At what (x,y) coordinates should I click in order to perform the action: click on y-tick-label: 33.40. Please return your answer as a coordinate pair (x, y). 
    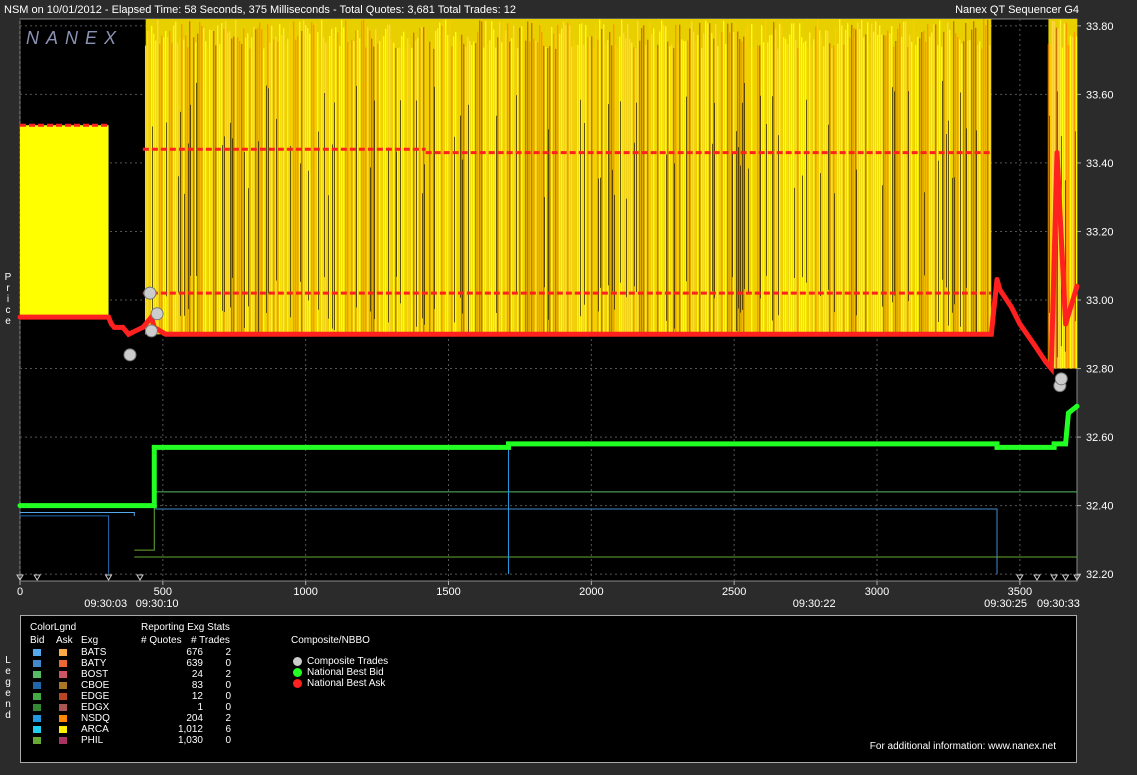
    Looking at the image, I should click on (1100, 164).